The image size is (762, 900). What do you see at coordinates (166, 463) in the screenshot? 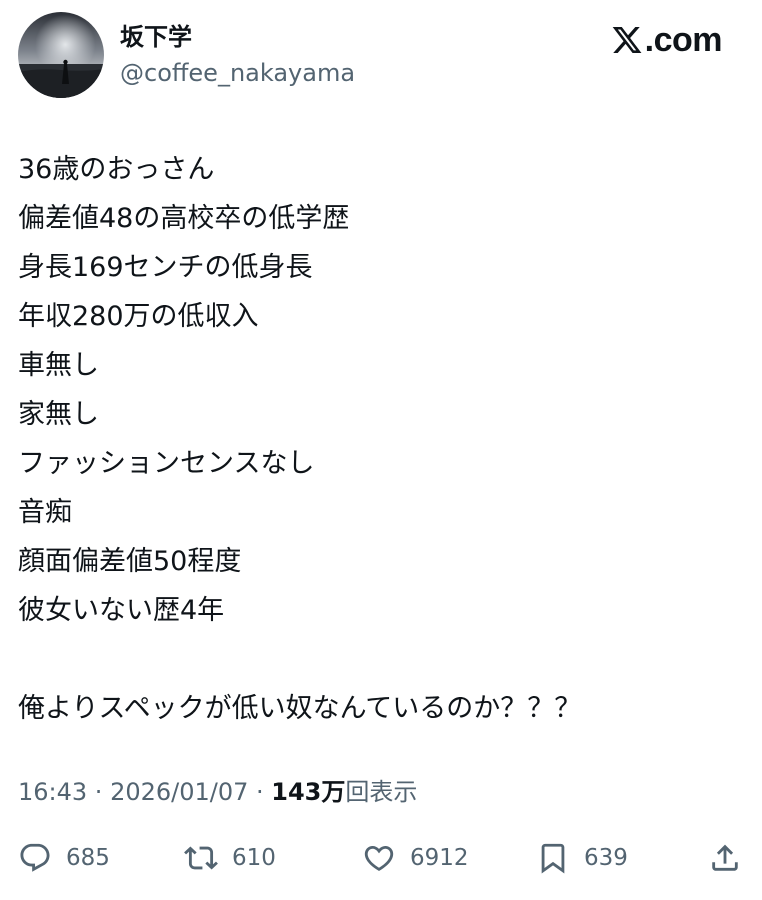
I see `tweet-line: ファッションセンスなし` at bounding box center [166, 463].